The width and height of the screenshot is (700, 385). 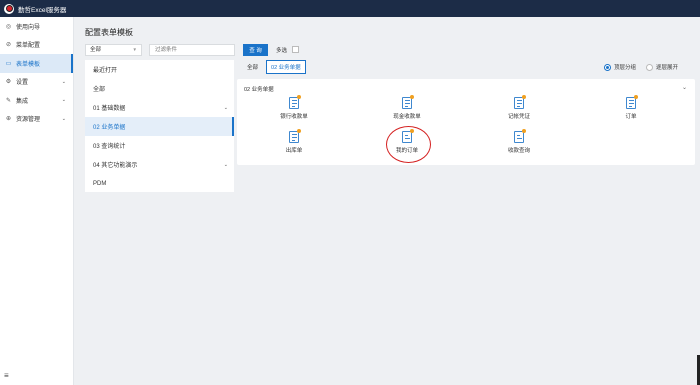 What do you see at coordinates (407, 109) in the screenshot?
I see `template-item: 现金收款单` at bounding box center [407, 109].